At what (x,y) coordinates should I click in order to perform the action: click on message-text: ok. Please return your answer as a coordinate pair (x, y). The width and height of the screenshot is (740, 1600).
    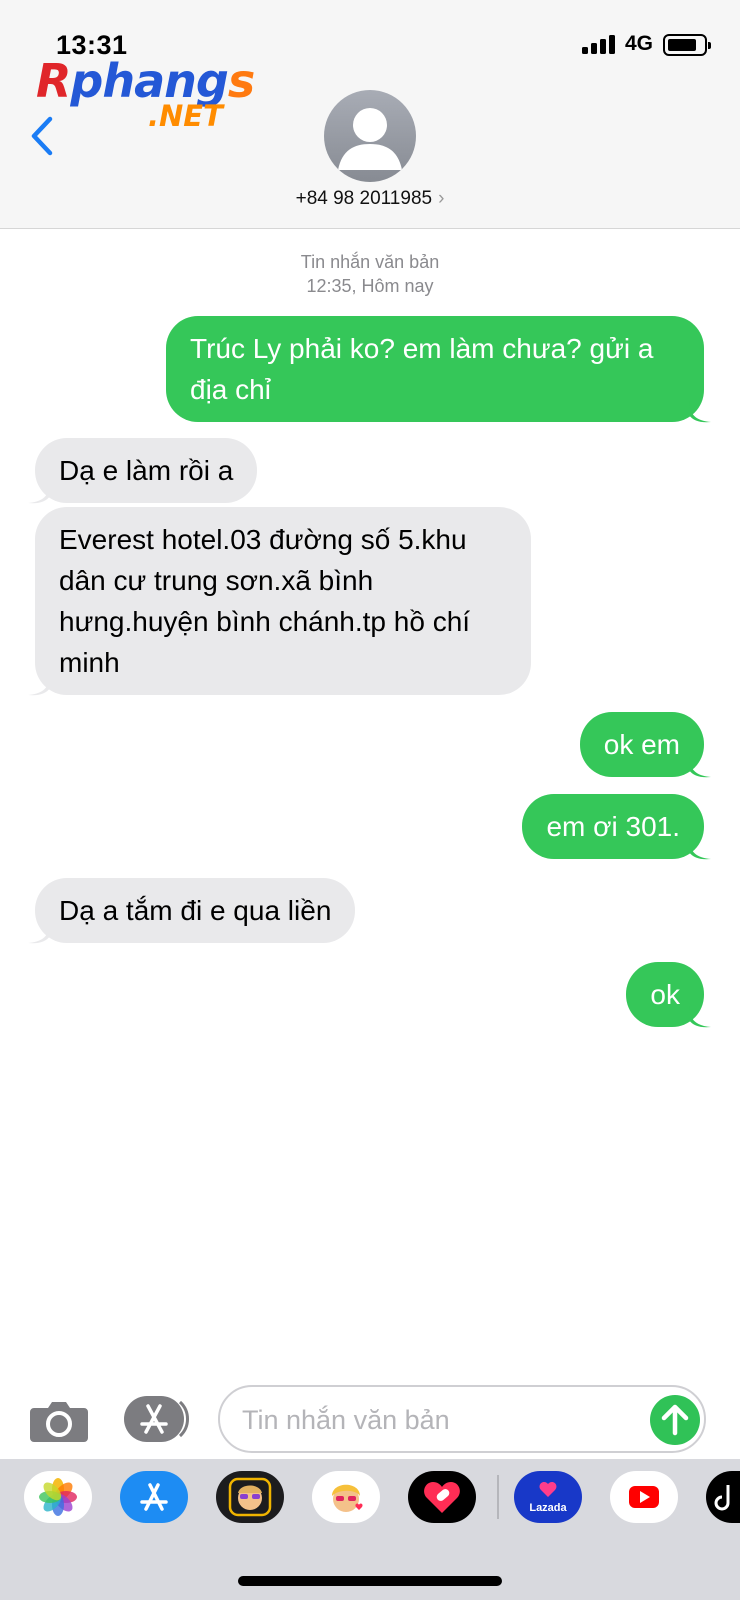
    Looking at the image, I should click on (665, 994).